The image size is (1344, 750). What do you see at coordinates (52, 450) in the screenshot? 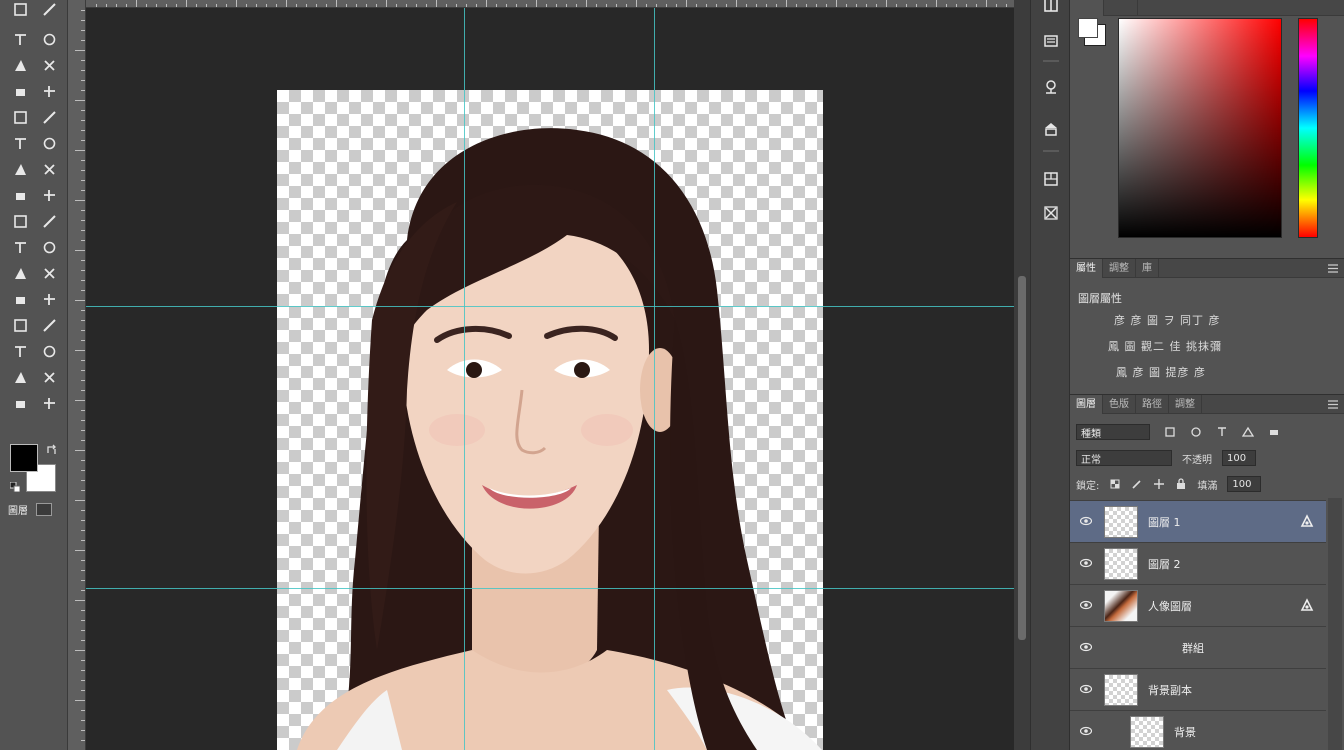
I see `swap-colors-icon` at bounding box center [52, 450].